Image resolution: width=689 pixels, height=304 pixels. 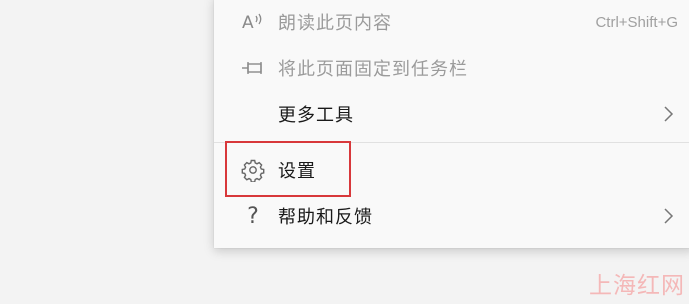 I want to click on menu-item-label: 更多工具, so click(x=316, y=115).